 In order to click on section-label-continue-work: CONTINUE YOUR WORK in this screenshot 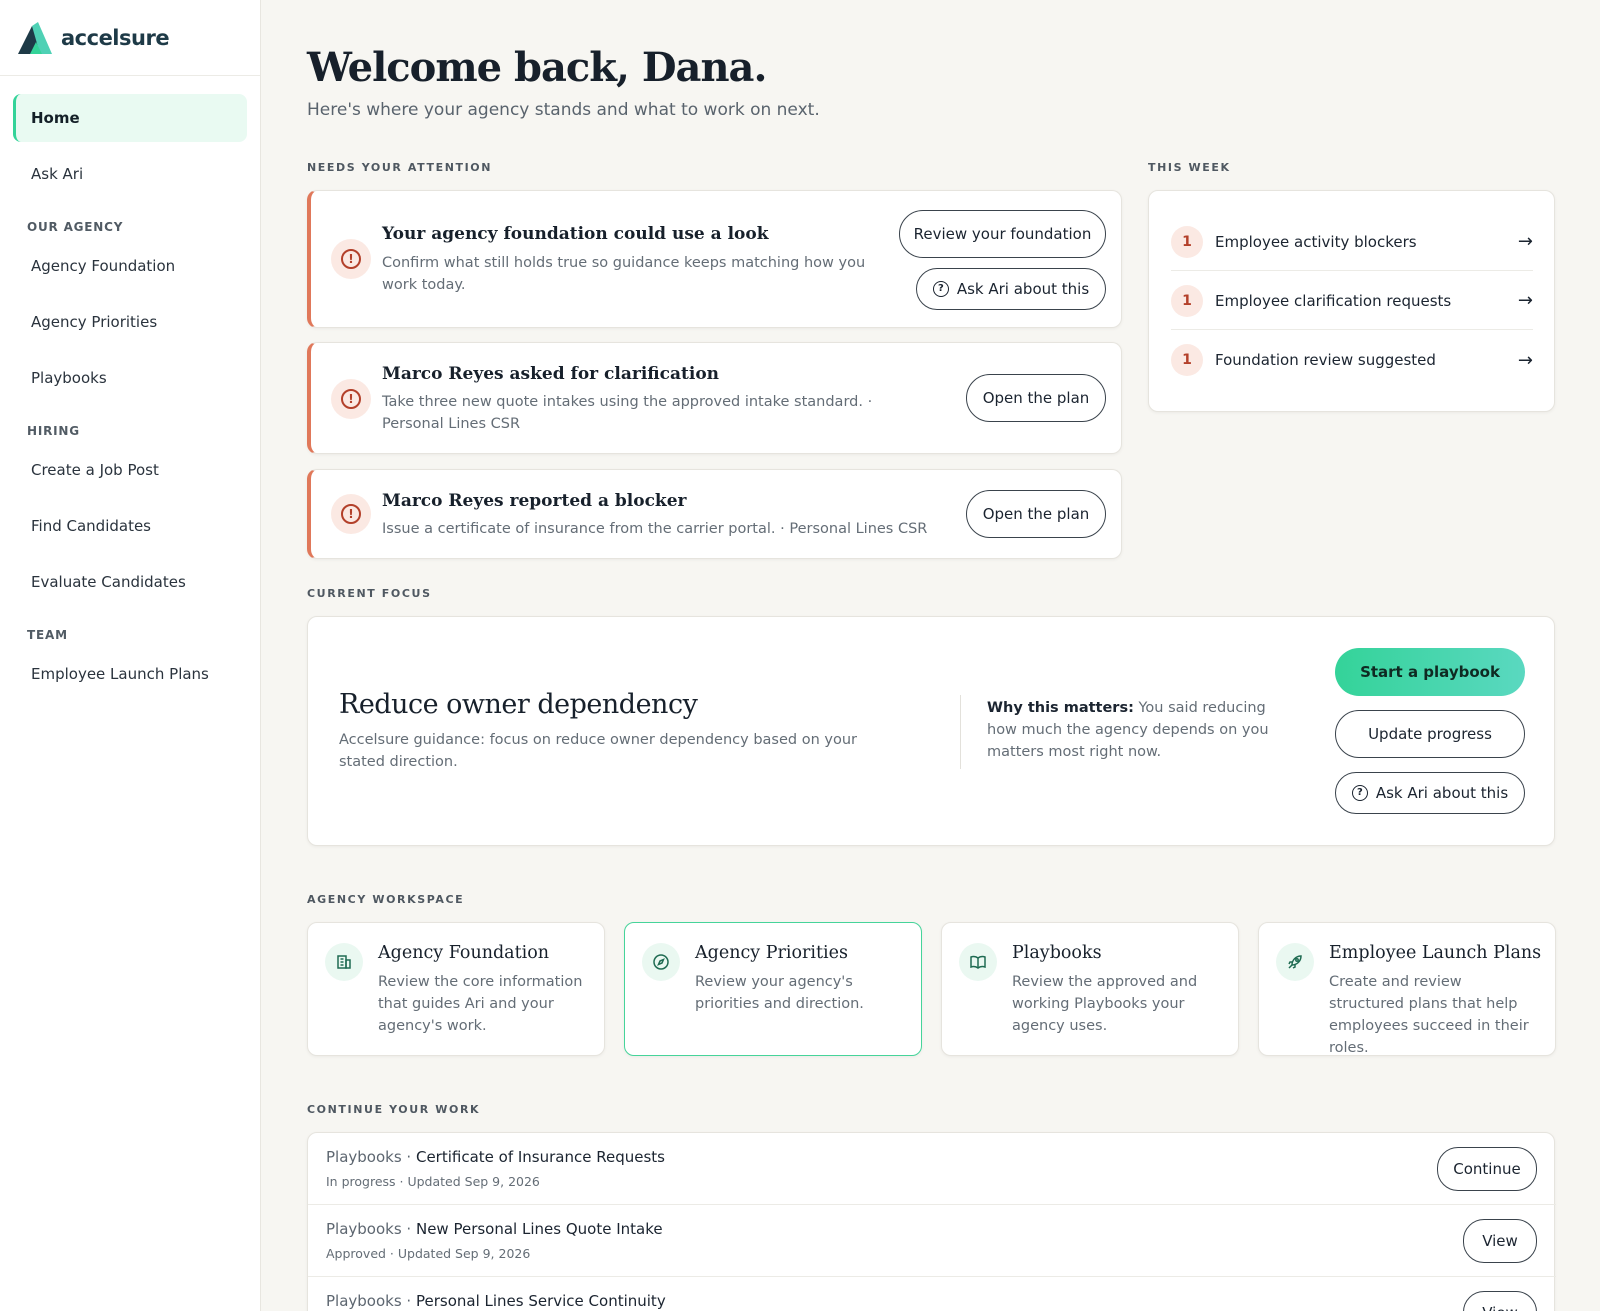, I will do `click(394, 1109)`.